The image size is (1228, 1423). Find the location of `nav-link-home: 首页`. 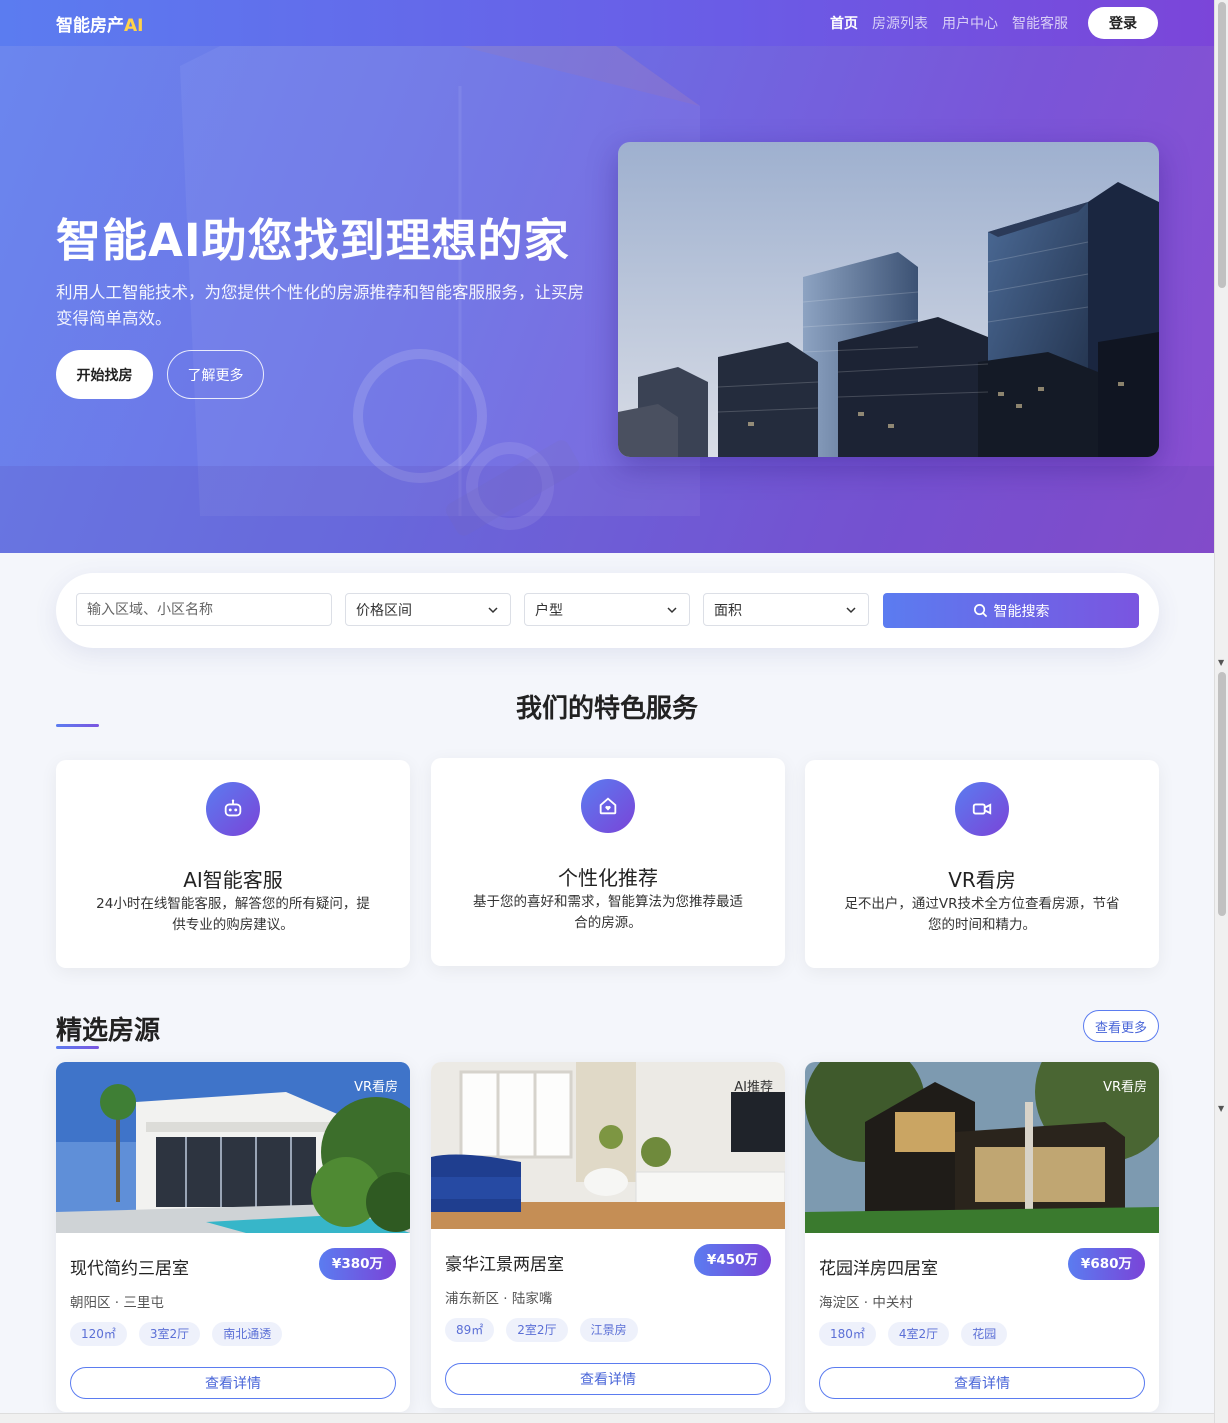

nav-link-home: 首页 is located at coordinates (844, 23).